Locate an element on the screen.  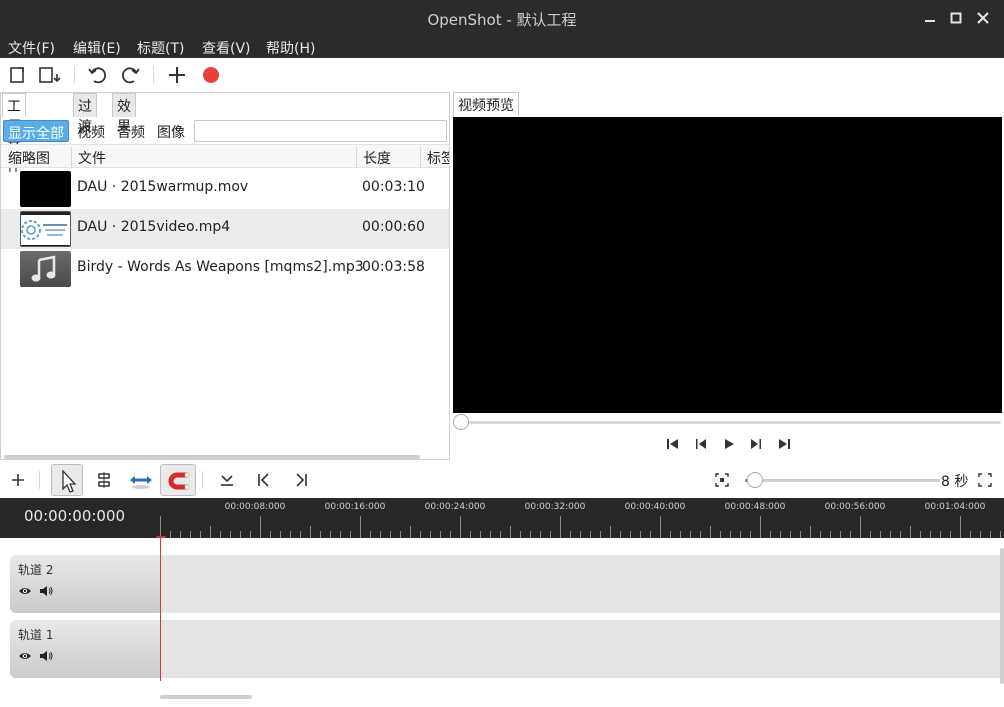
file-name: Birdy - Words As Weapons [mqms2].mp3 is located at coordinates (220, 267).